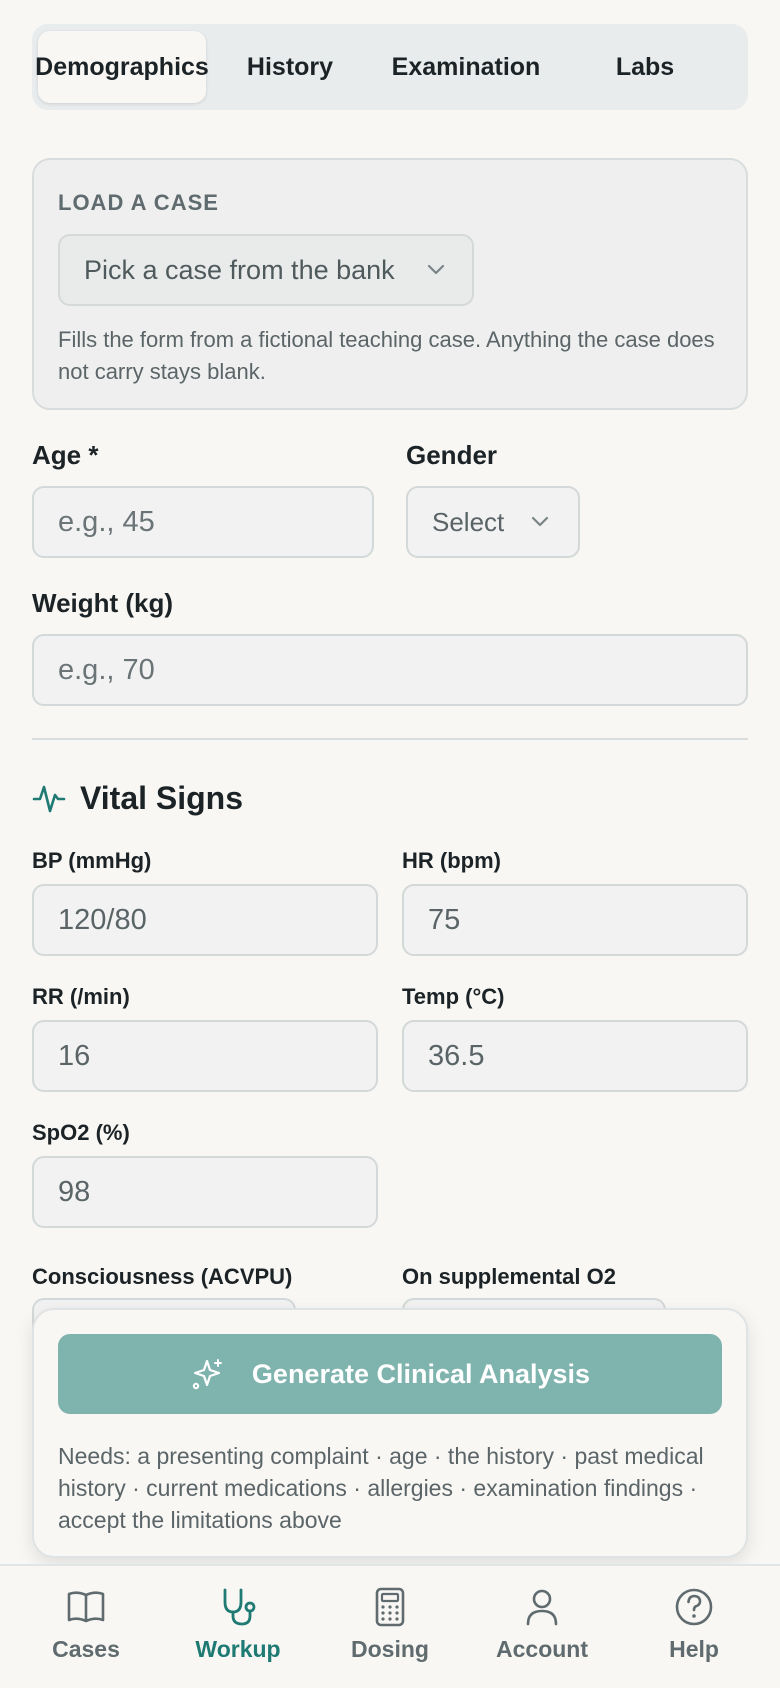 Image resolution: width=780 pixels, height=1688 pixels. What do you see at coordinates (106, 669) in the screenshot?
I see `weight-placeholder: e.g., 70` at bounding box center [106, 669].